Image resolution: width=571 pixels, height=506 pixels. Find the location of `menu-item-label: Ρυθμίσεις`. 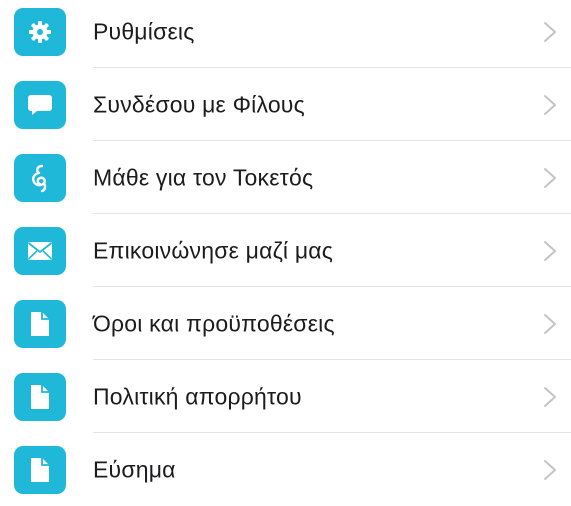

menu-item-label: Ρυθμίσεις is located at coordinates (144, 31).